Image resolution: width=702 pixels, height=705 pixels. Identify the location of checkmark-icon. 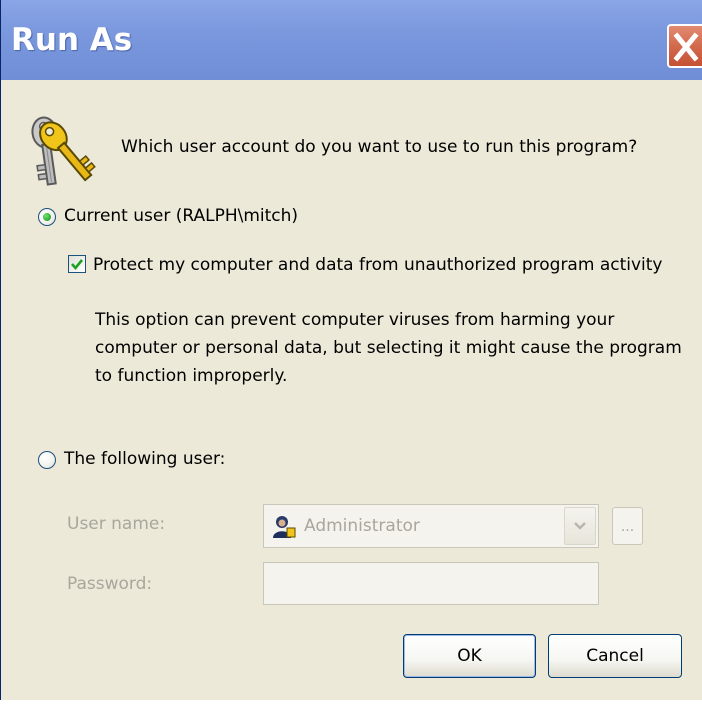
(77, 265).